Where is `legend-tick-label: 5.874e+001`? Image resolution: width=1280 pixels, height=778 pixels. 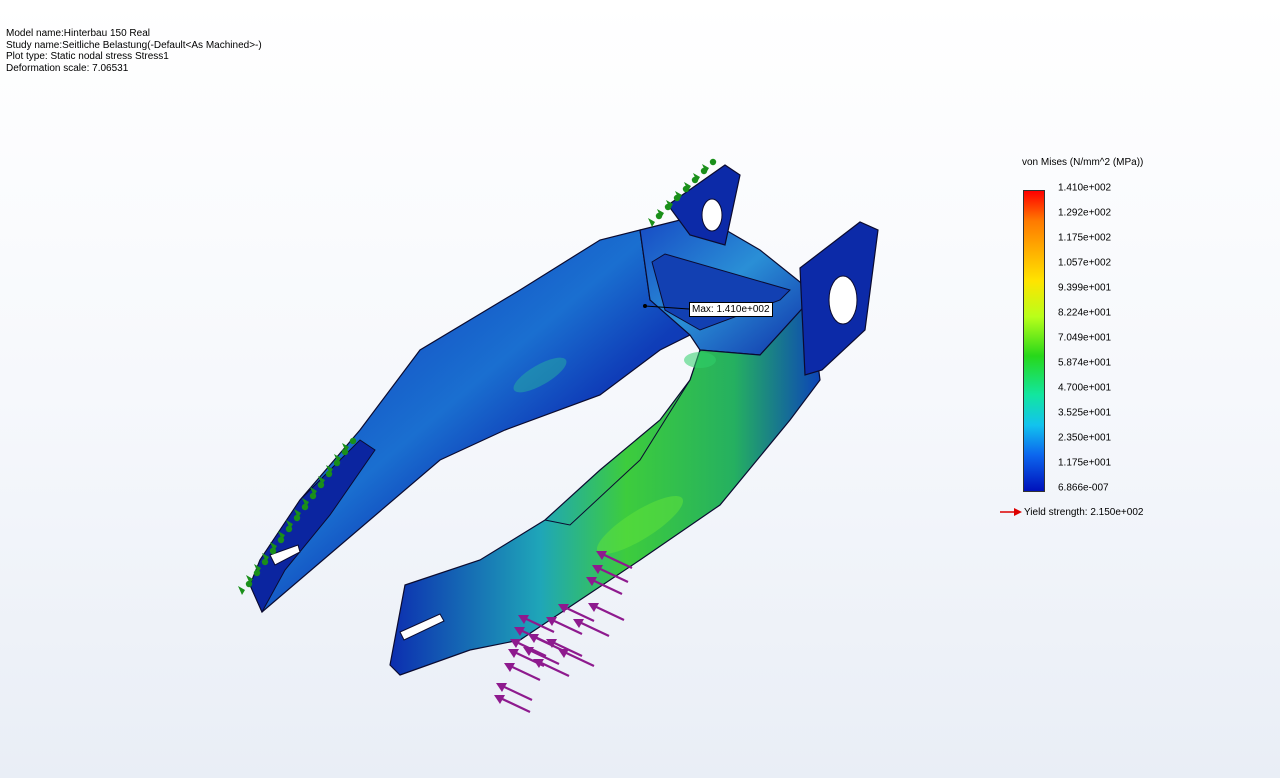
legend-tick-label: 5.874e+001 is located at coordinates (1085, 363).